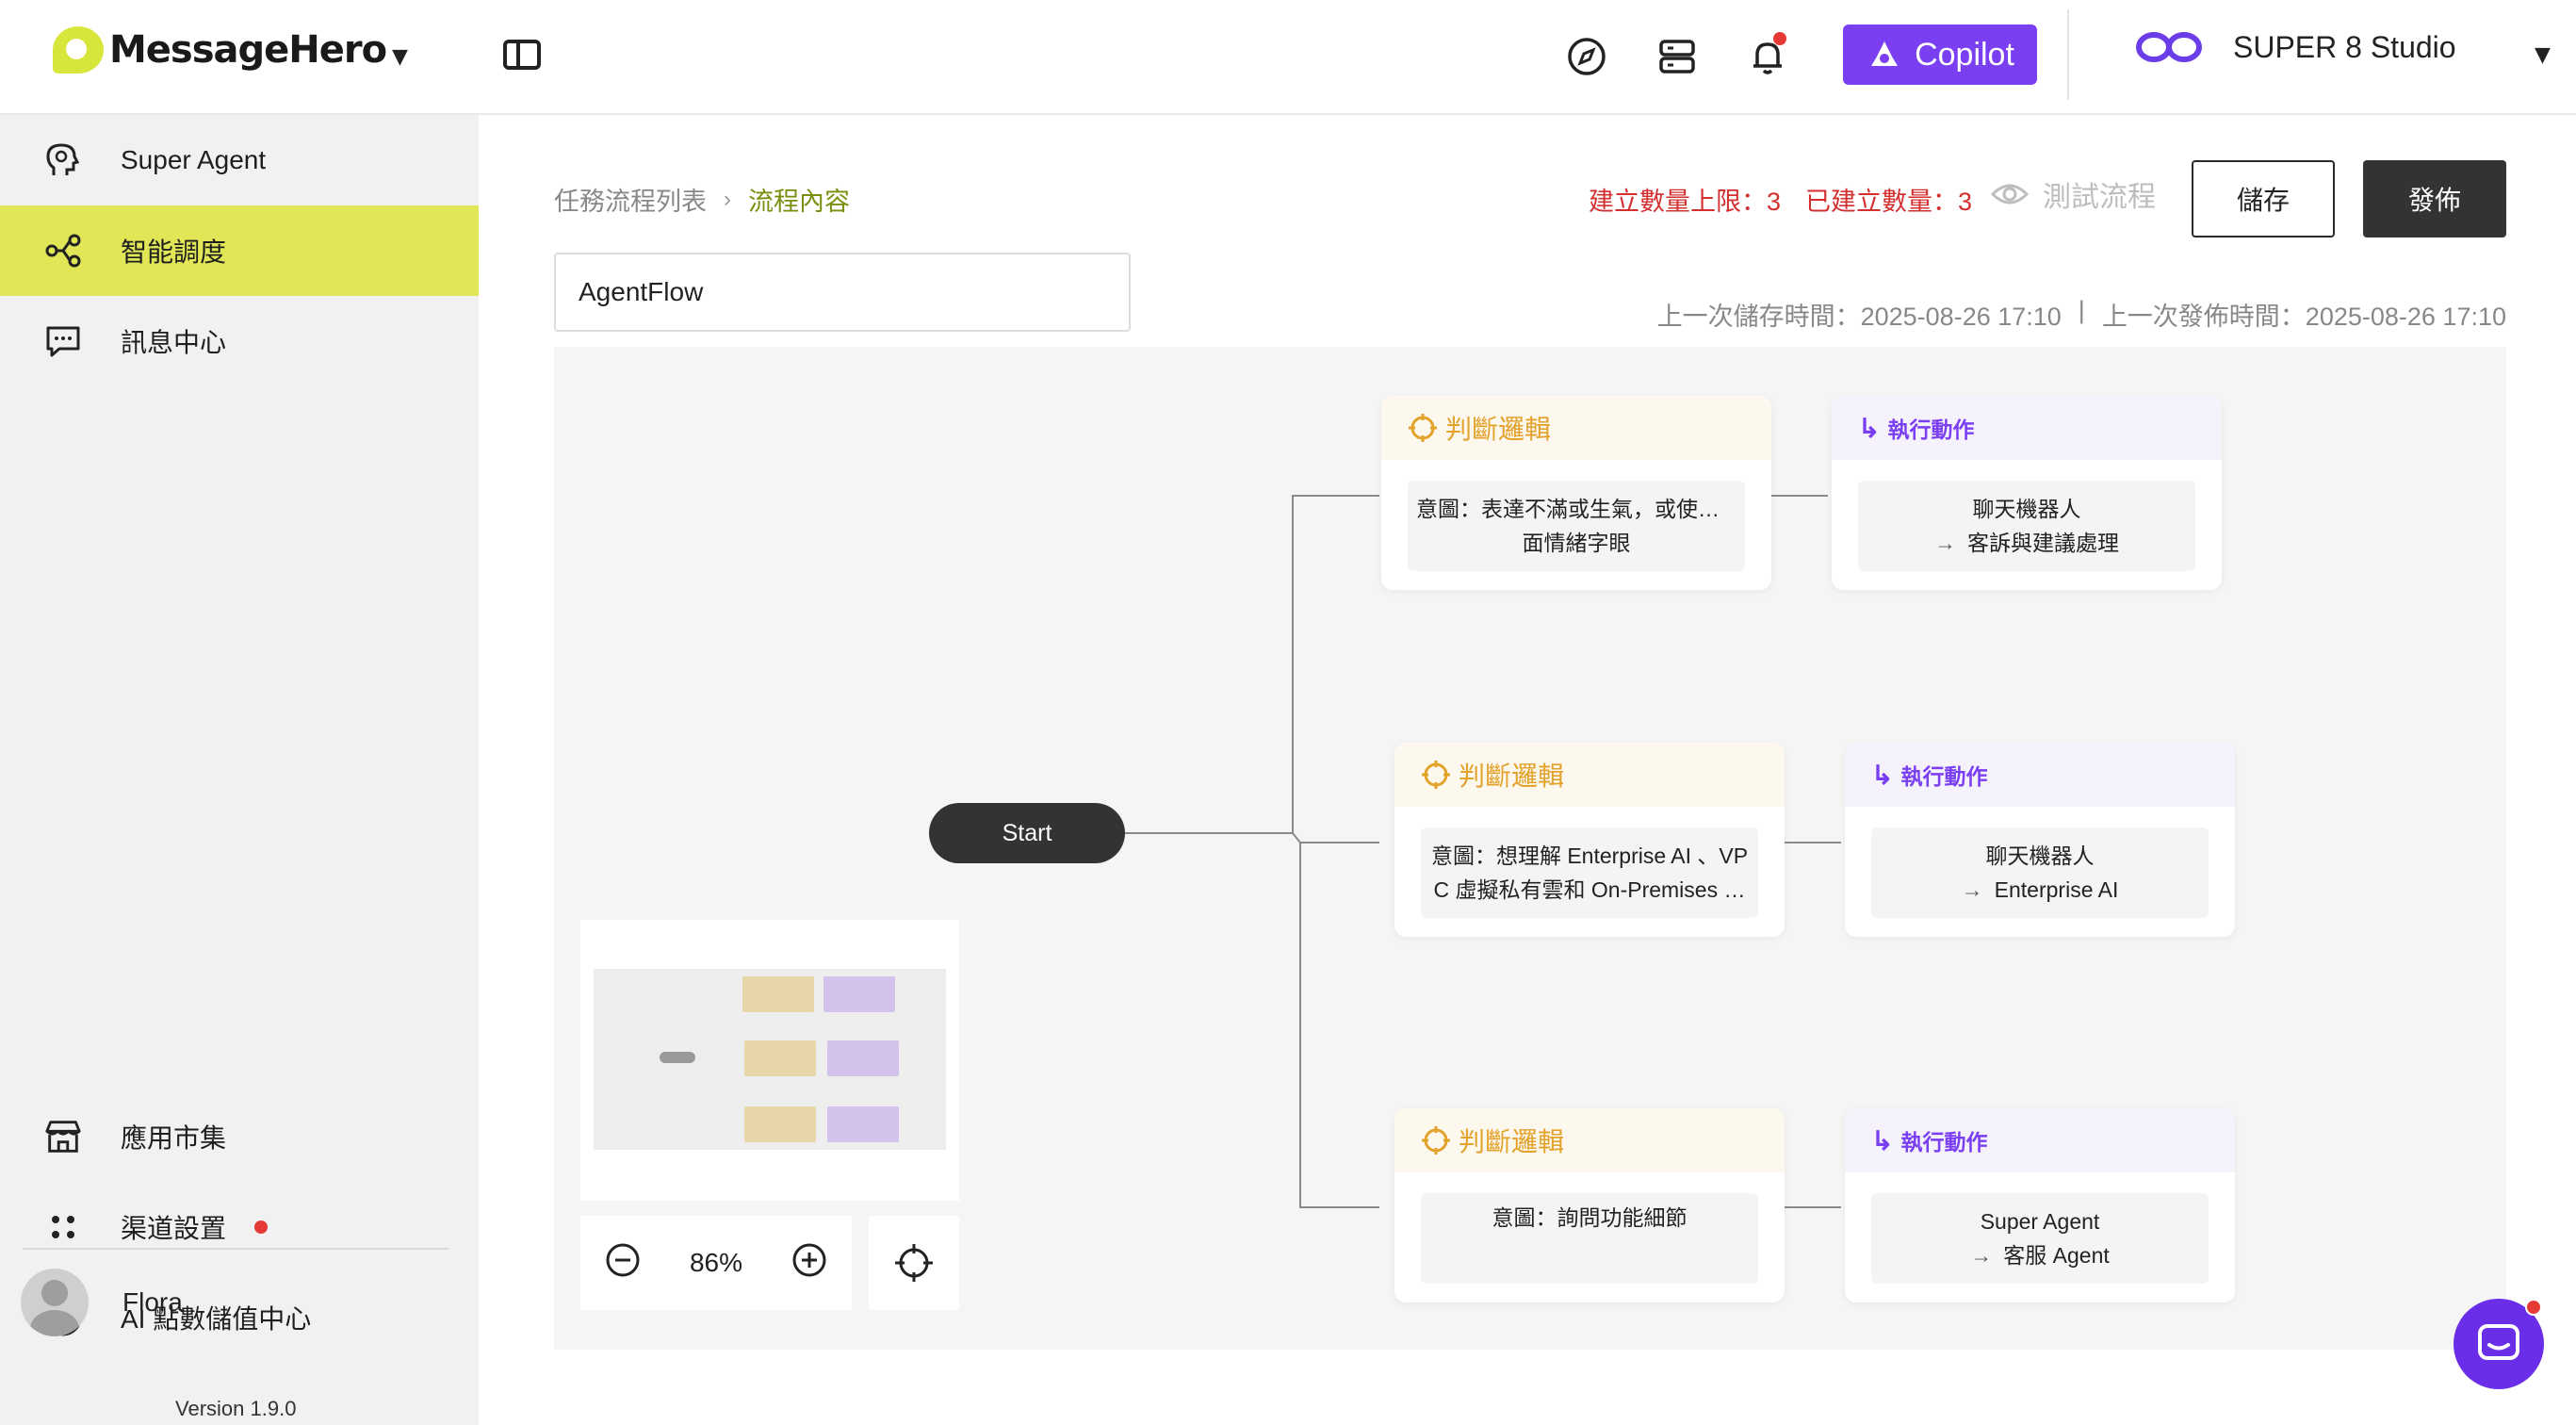 This screenshot has width=2576, height=1425. I want to click on chat-bubble-icon, so click(2498, 1342).